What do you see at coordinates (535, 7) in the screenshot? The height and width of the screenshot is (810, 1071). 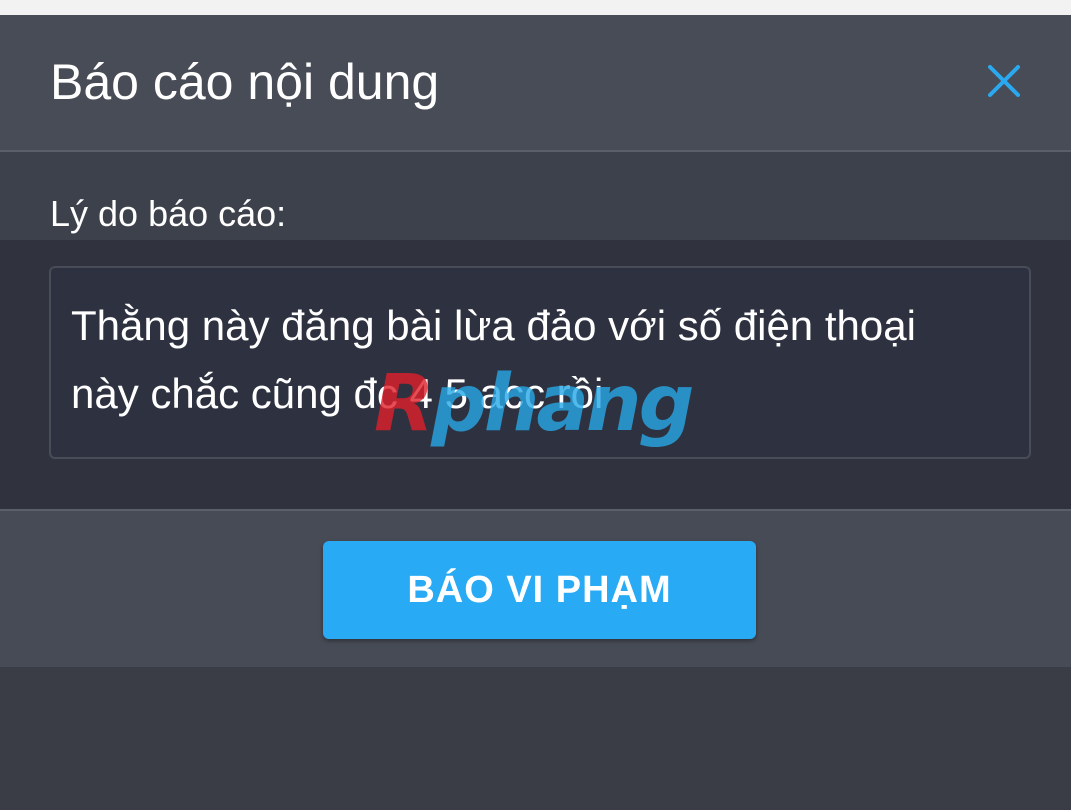 I see `status-strip` at bounding box center [535, 7].